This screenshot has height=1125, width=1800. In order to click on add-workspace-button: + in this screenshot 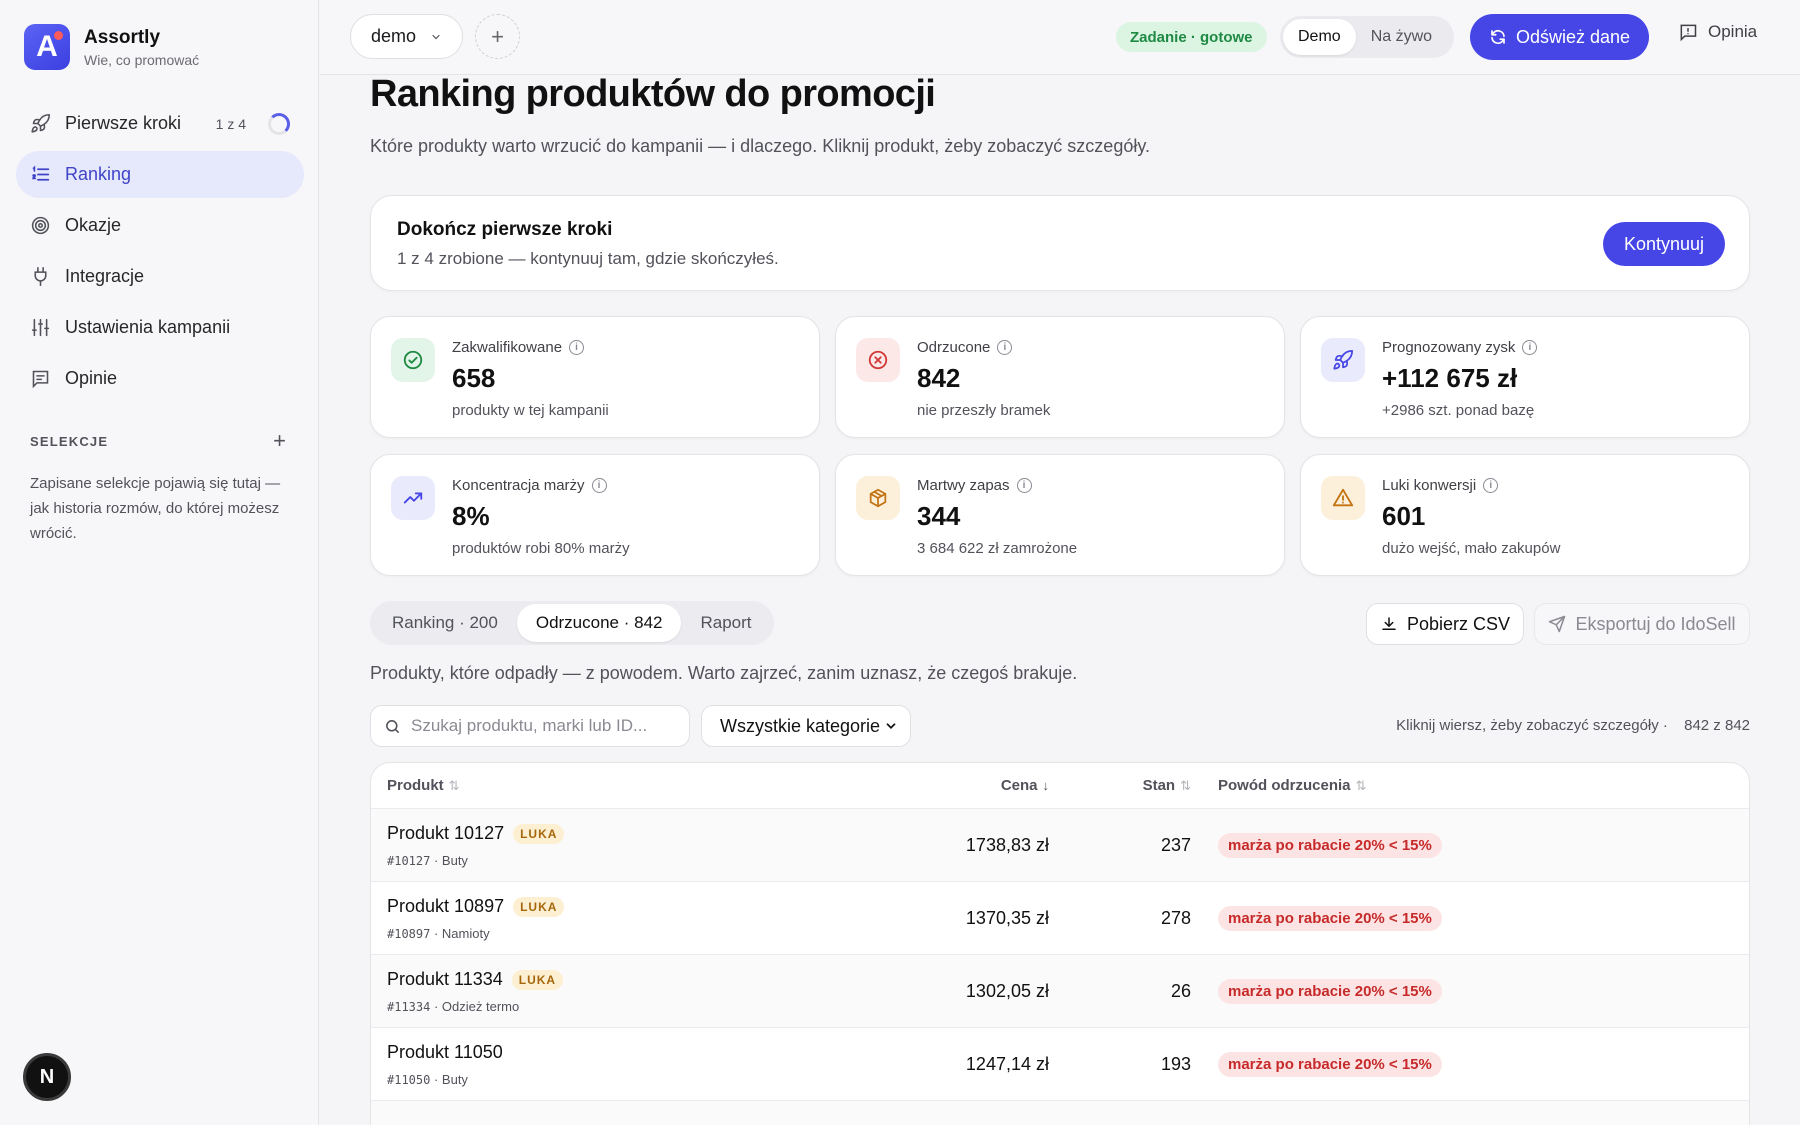, I will do `click(497, 36)`.